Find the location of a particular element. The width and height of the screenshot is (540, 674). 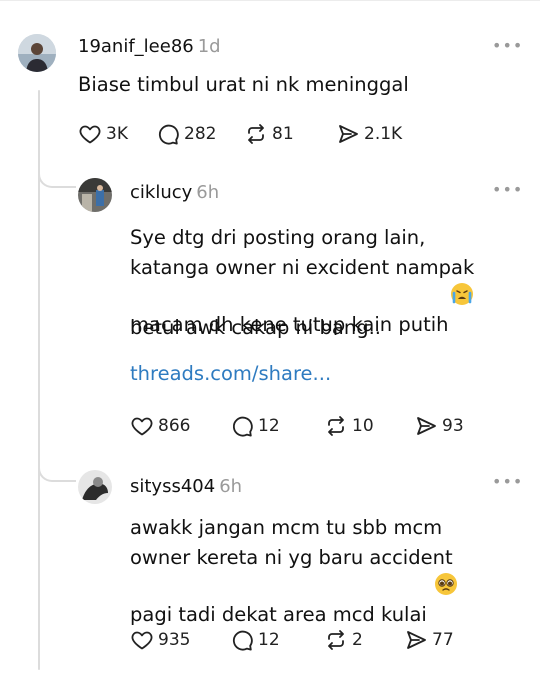

username: 19anif_lee86 is located at coordinates (136, 46).